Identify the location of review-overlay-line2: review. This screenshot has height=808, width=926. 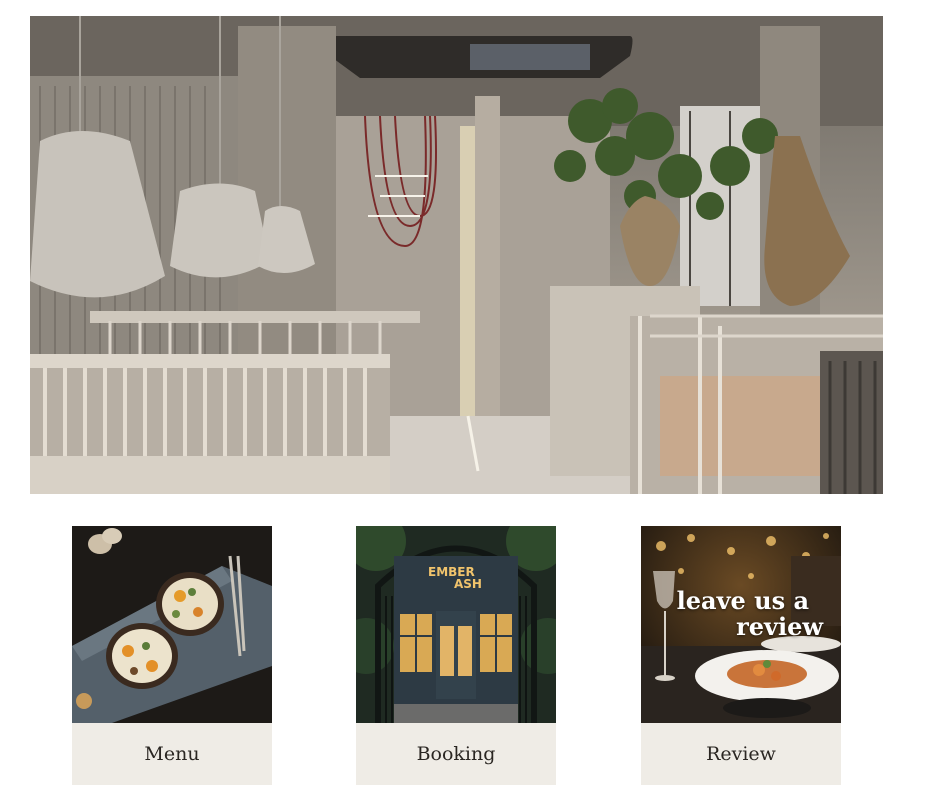
(779, 626).